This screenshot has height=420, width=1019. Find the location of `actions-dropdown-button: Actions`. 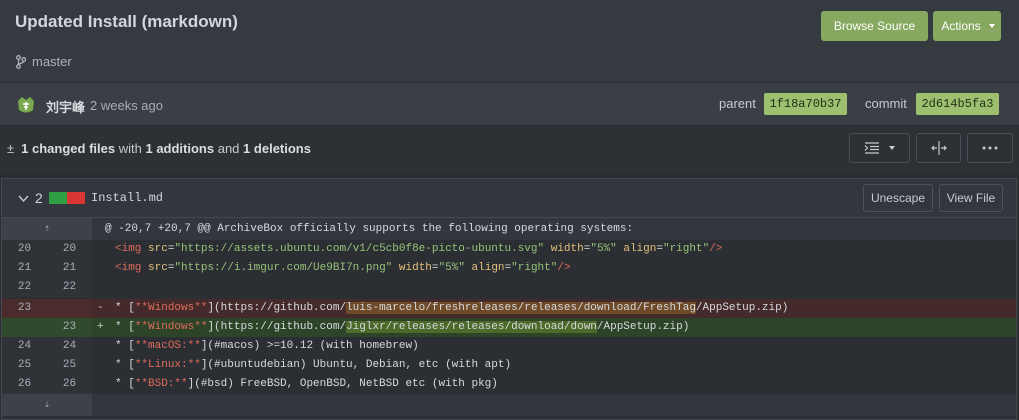

actions-dropdown-button: Actions is located at coordinates (967, 26).